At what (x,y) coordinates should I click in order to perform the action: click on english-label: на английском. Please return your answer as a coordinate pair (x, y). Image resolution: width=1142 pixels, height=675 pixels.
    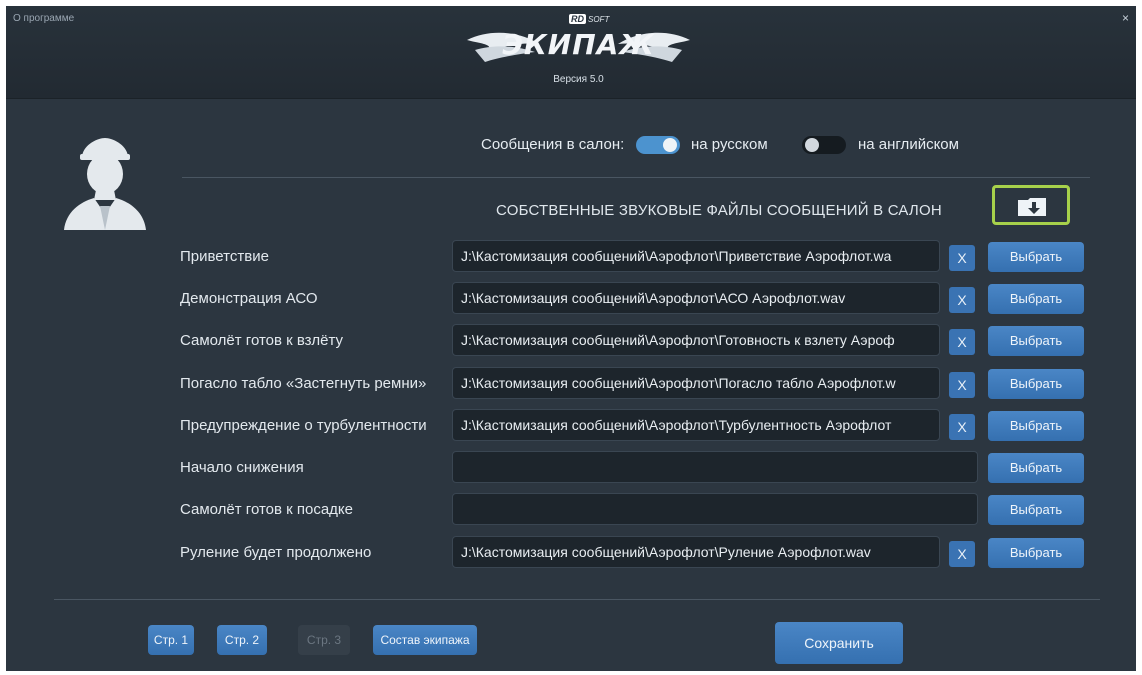
    Looking at the image, I should click on (908, 144).